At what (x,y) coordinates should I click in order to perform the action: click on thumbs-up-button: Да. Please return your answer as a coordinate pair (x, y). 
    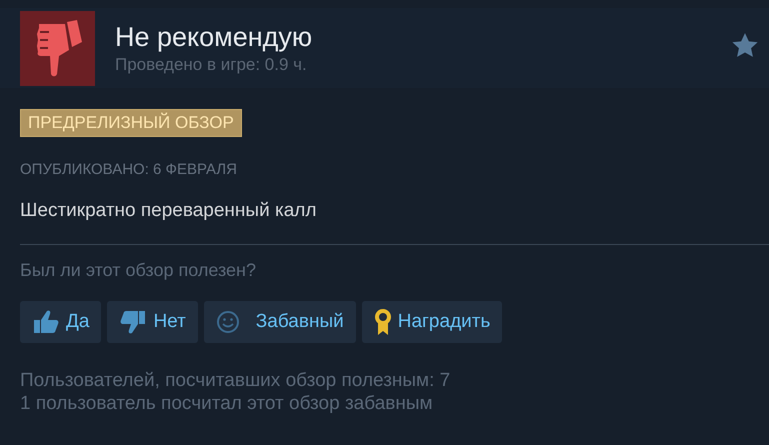
    Looking at the image, I should click on (61, 322).